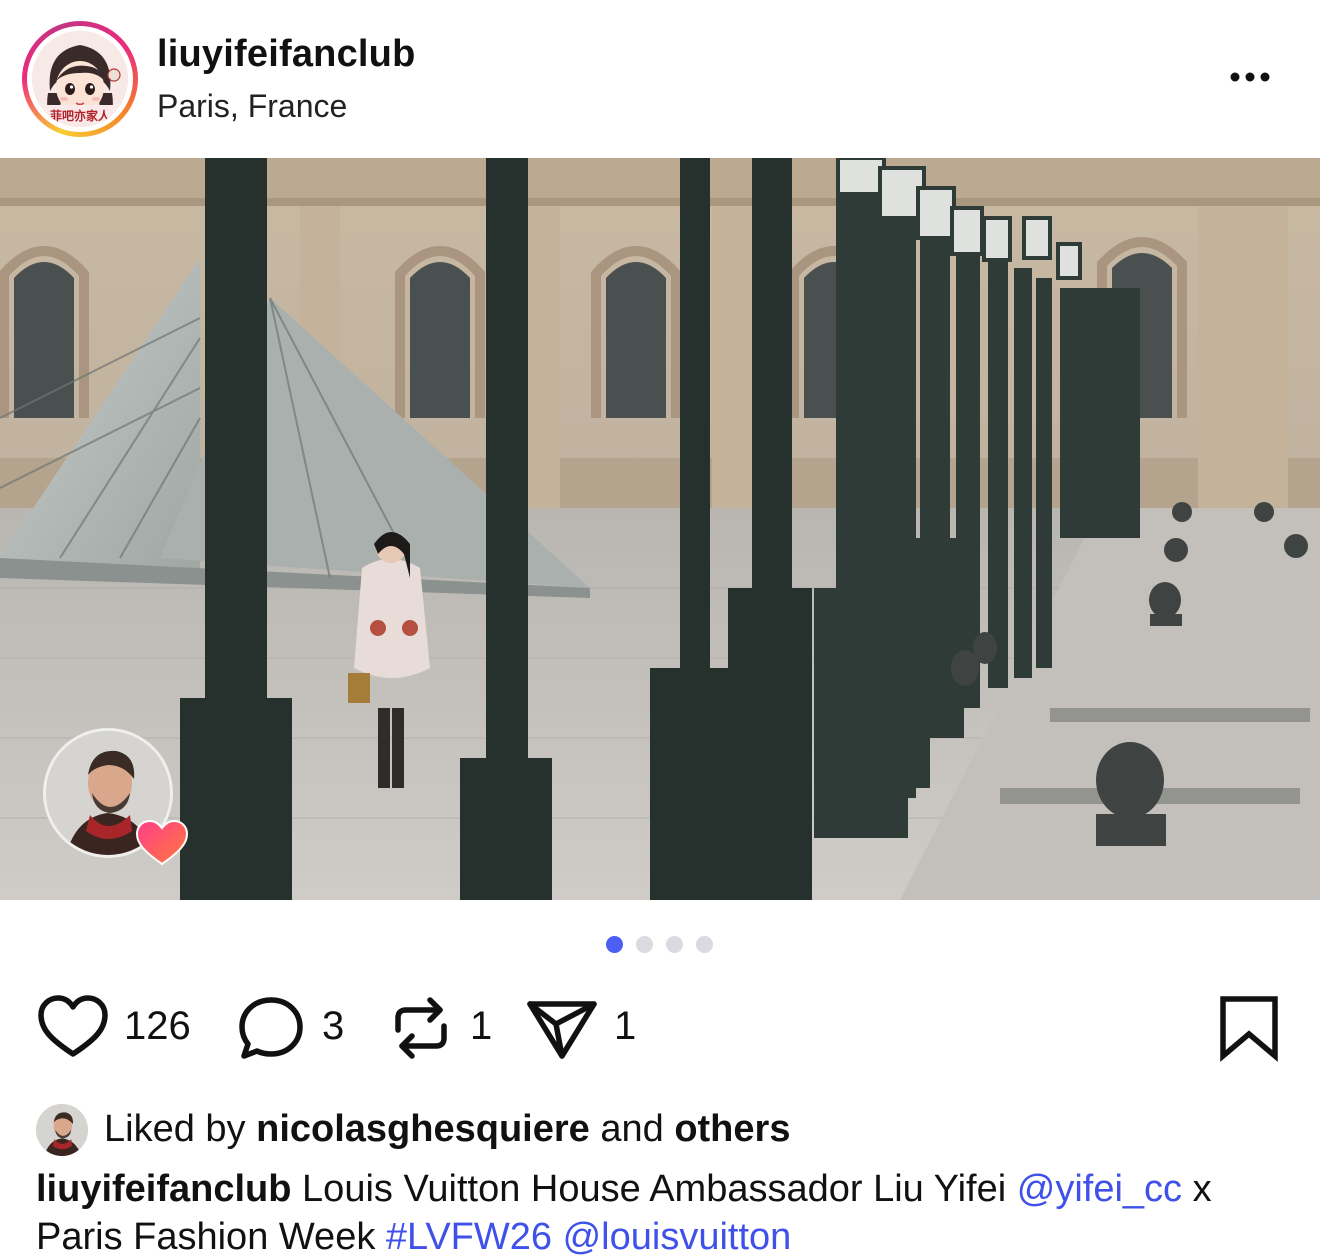  What do you see at coordinates (163, 1189) in the screenshot?
I see `caption-username: liuyifeifanclub` at bounding box center [163, 1189].